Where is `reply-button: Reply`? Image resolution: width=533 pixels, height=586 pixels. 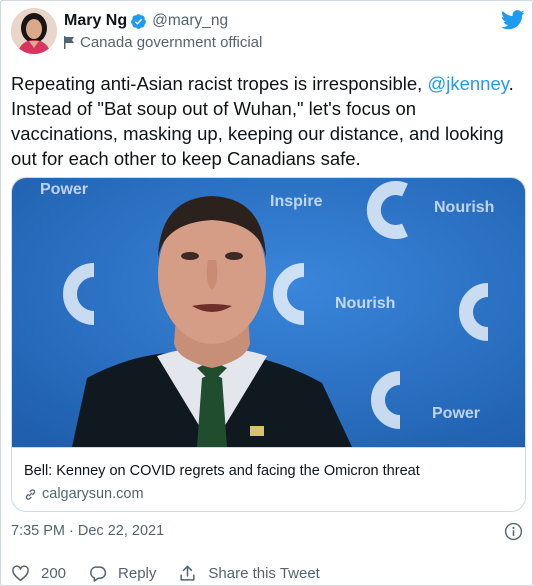 reply-button: Reply is located at coordinates (122, 573).